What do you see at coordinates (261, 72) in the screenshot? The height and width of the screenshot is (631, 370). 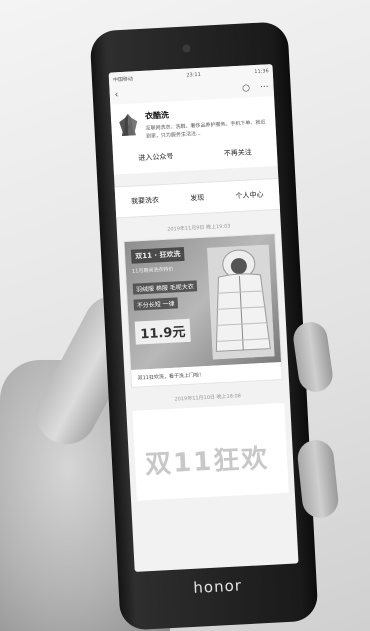 I see `battery-text: 11:36` at bounding box center [261, 72].